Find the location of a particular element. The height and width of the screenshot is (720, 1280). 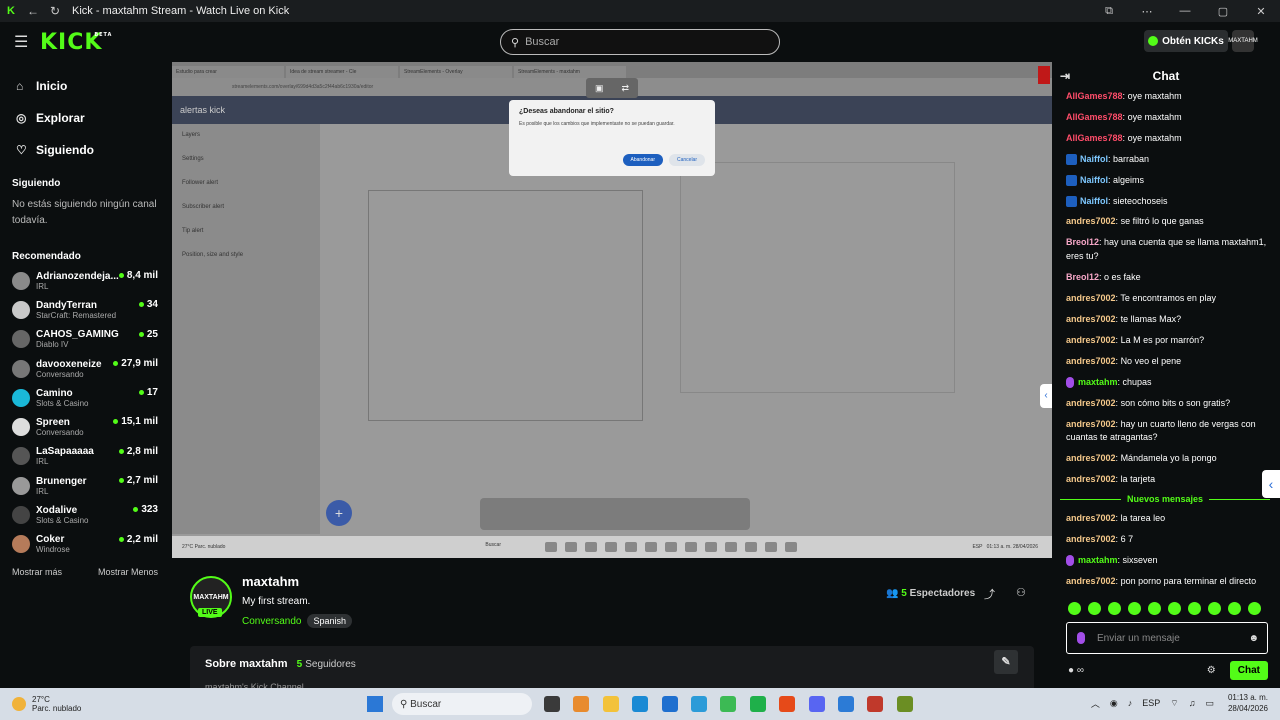

recommended-channel: Camino Slots & Casino 17 is located at coordinates (86, 397).